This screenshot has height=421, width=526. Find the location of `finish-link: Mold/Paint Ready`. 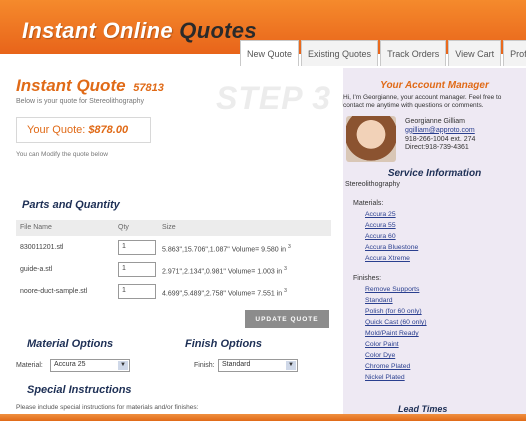

finish-link: Mold/Paint Ready is located at coordinates (392, 333).